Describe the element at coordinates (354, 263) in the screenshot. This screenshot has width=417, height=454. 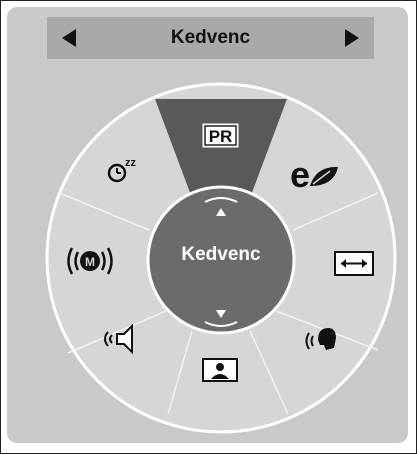
I see `aspect-ratio-icon` at that location.